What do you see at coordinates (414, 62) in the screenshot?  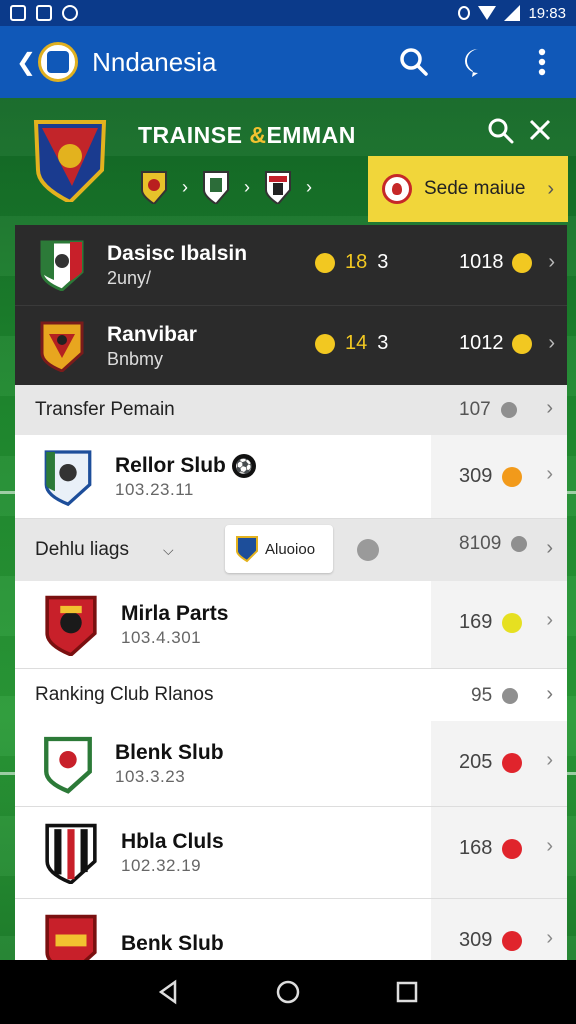 I see `search-icon` at bounding box center [414, 62].